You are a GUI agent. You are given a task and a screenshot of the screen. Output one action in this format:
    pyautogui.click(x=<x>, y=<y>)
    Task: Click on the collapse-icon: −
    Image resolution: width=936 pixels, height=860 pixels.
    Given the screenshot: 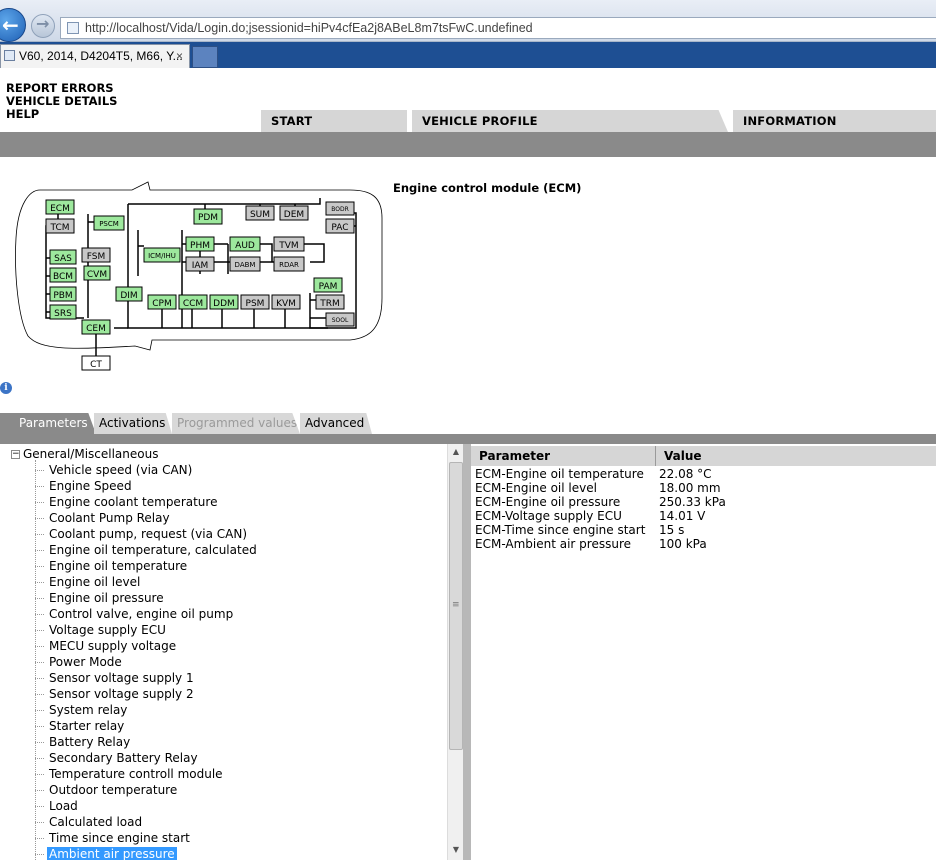 What is the action you would take?
    pyautogui.click(x=15, y=454)
    